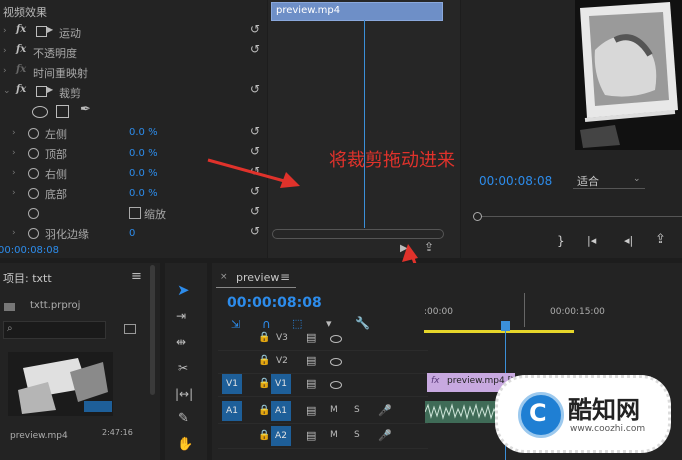 The width and height of the screenshot is (682, 460). I want to click on tab-underline, so click(256, 287).